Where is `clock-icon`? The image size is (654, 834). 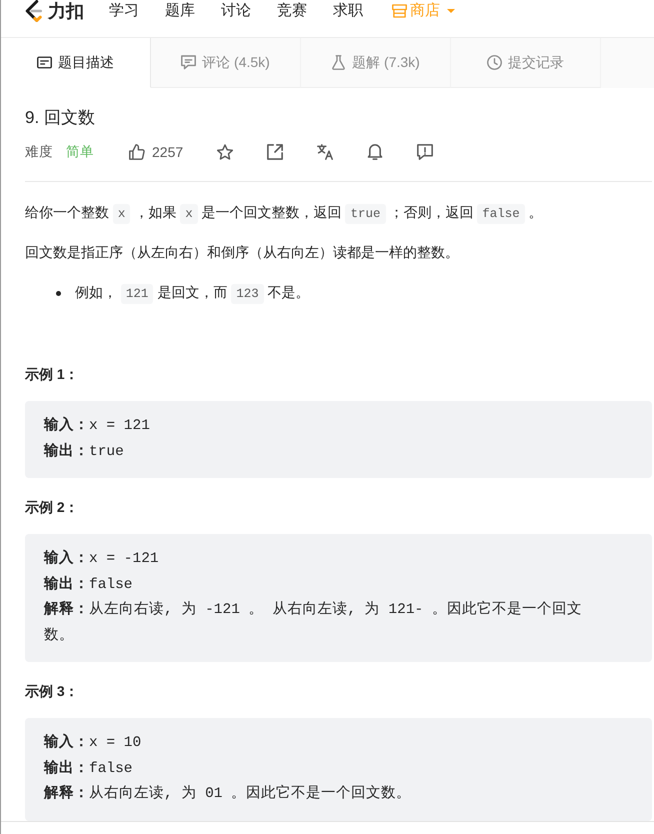 clock-icon is located at coordinates (494, 62).